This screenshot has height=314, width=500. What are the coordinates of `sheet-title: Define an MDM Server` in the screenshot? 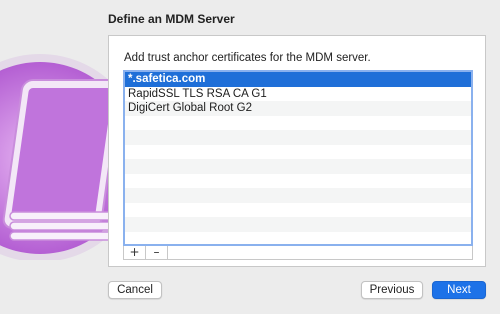 It's located at (171, 19).